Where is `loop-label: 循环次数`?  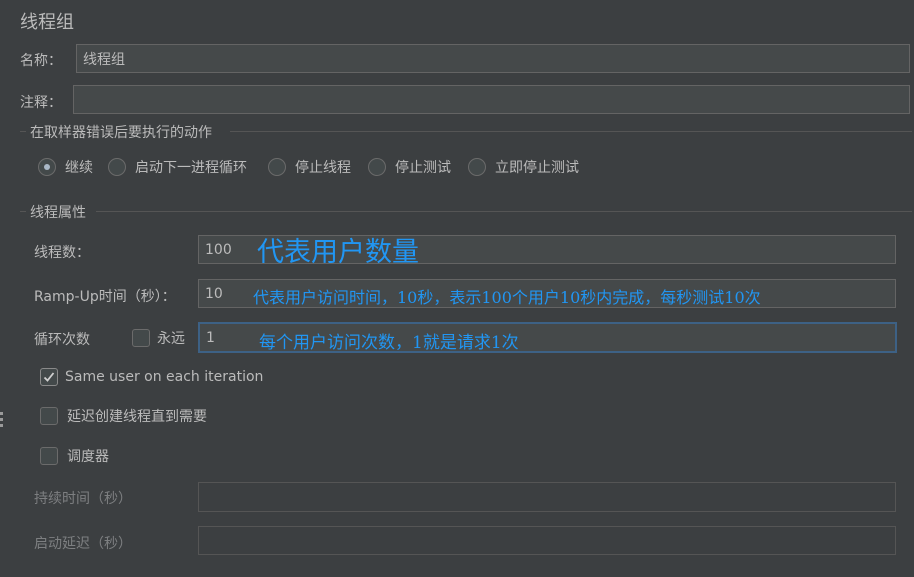 loop-label: 循环次数 is located at coordinates (62, 340).